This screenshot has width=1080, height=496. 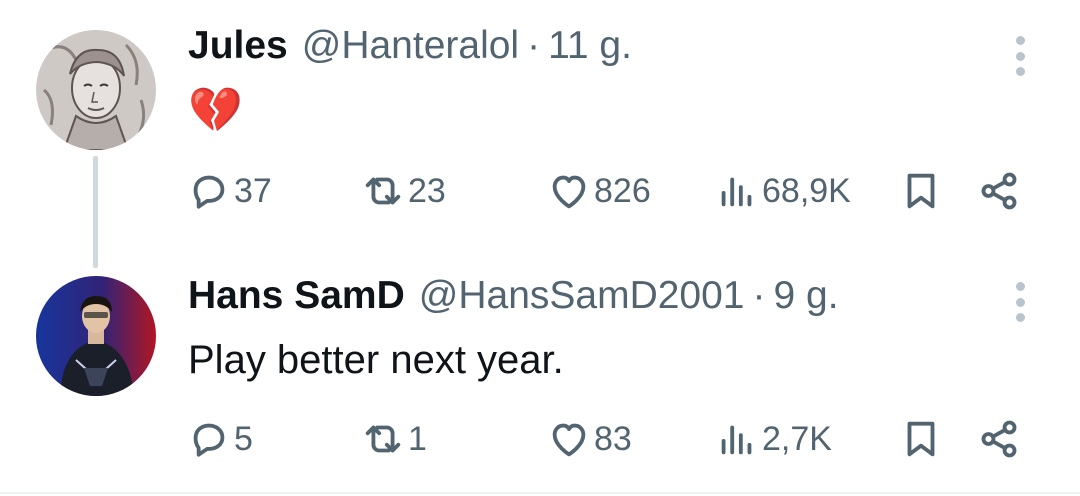 I want to click on reply-button: 37, so click(x=229, y=191).